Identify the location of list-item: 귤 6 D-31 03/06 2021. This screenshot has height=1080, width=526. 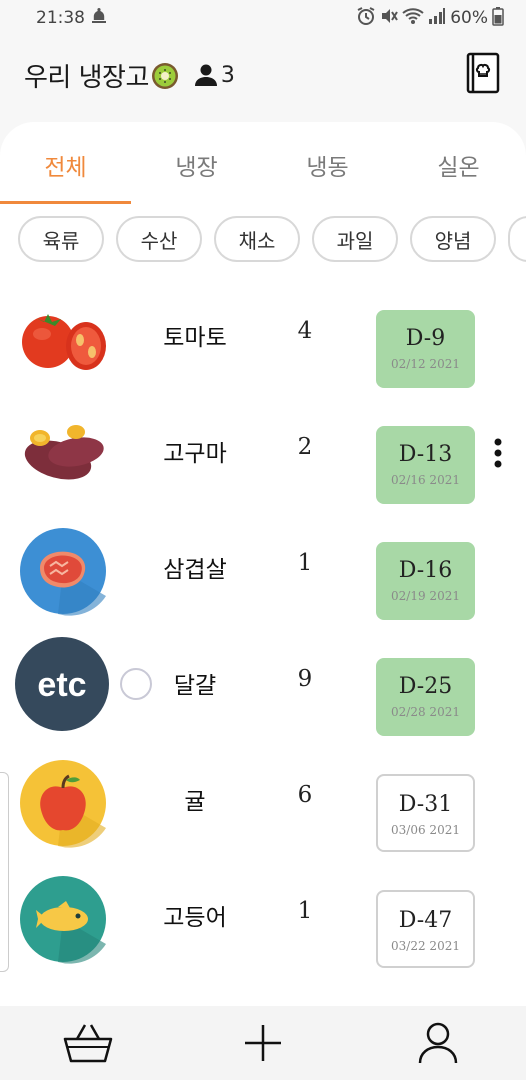
(263, 804).